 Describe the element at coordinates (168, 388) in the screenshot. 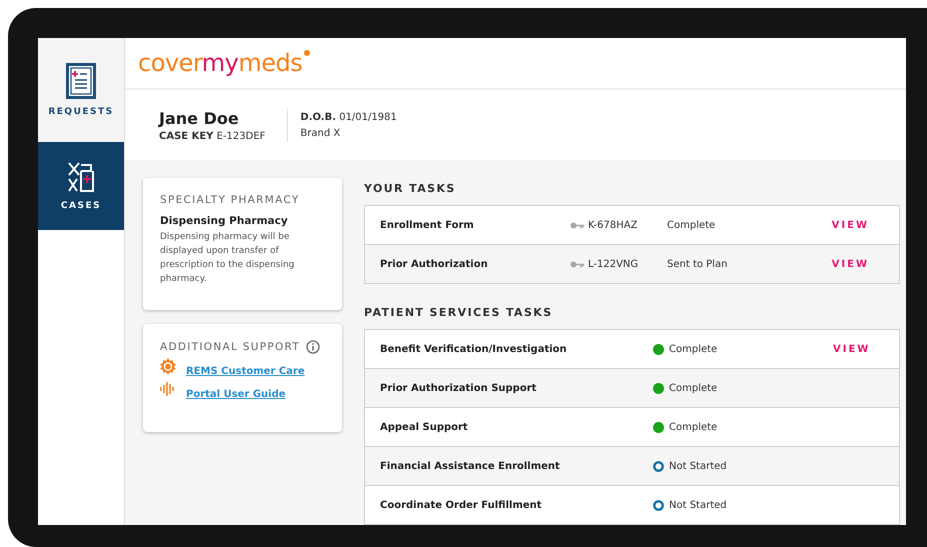

I see `sound-wave-icon` at that location.